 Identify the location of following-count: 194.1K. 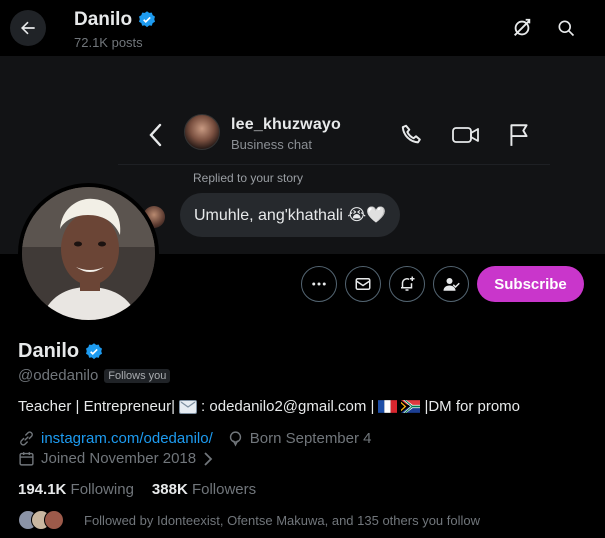
(42, 489).